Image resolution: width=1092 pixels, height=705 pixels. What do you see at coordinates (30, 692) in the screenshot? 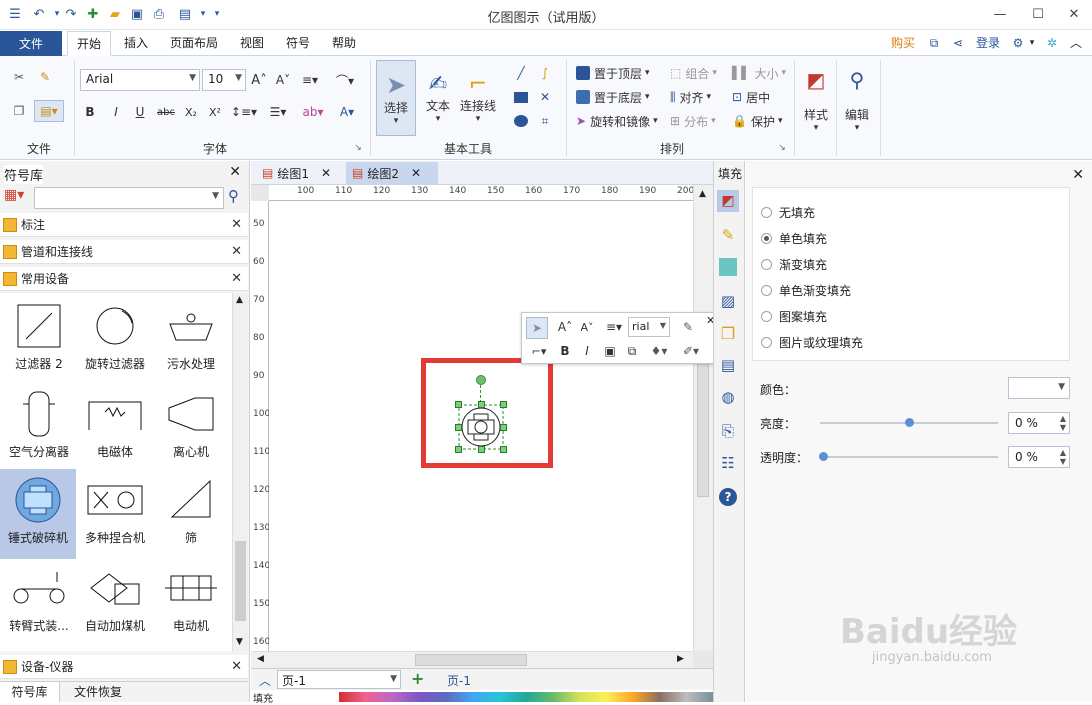
I see `tab-symbol-library: 符号库` at bounding box center [30, 692].